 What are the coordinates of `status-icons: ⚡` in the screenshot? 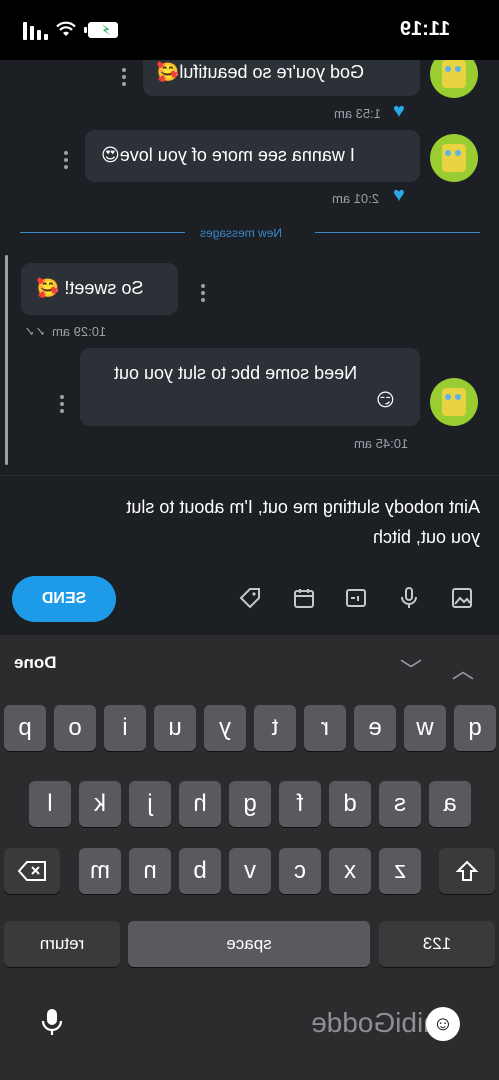 It's located at (68, 31).